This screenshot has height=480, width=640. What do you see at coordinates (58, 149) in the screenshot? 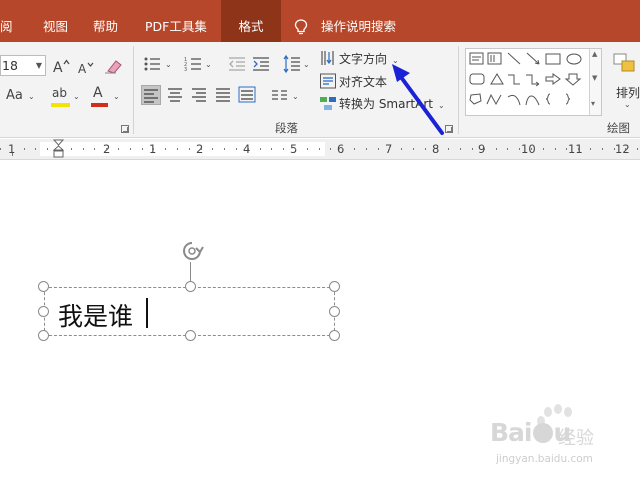
I see `indent-marker-icon` at bounding box center [58, 149].